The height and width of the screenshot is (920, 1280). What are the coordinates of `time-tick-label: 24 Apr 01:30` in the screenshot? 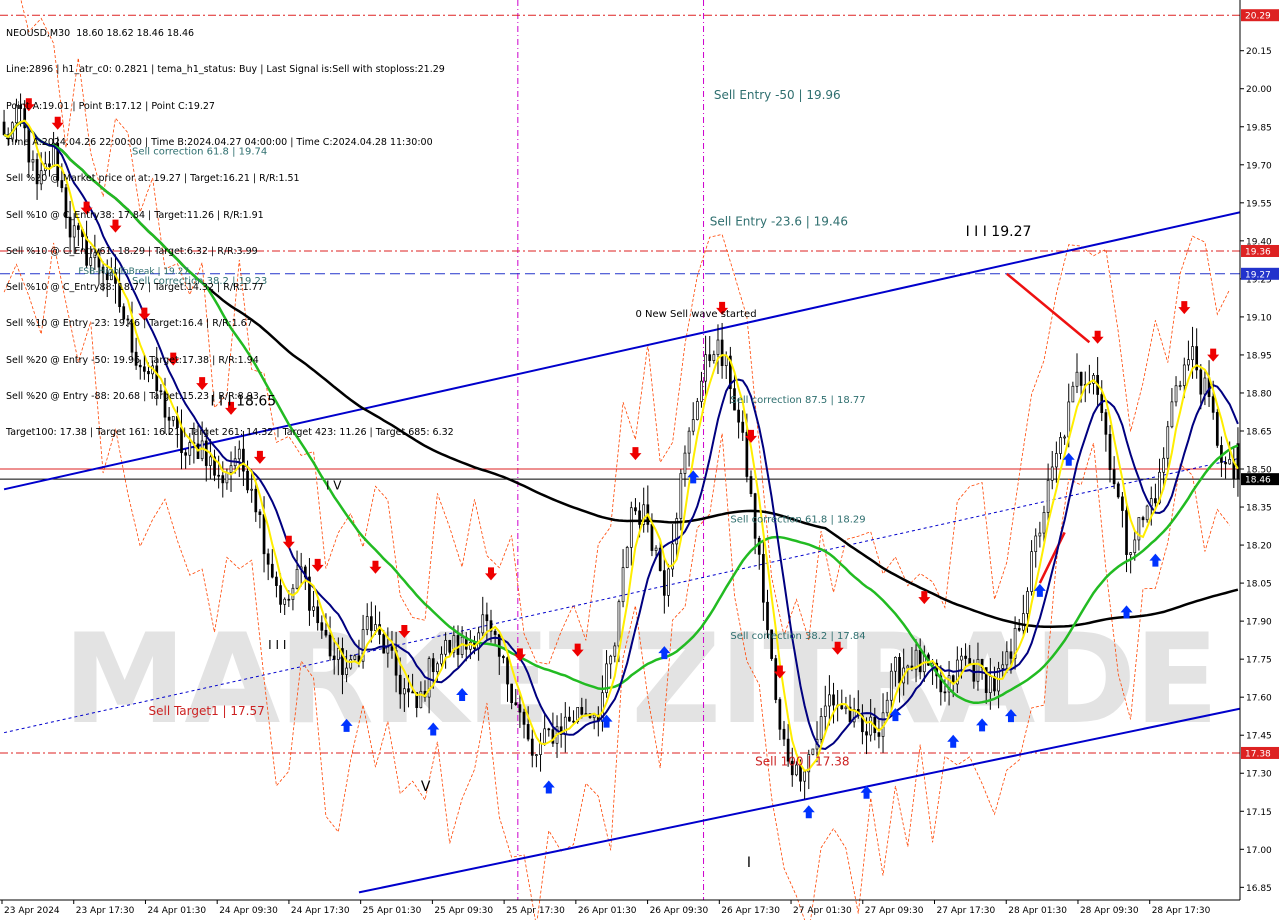 It's located at (176, 911).